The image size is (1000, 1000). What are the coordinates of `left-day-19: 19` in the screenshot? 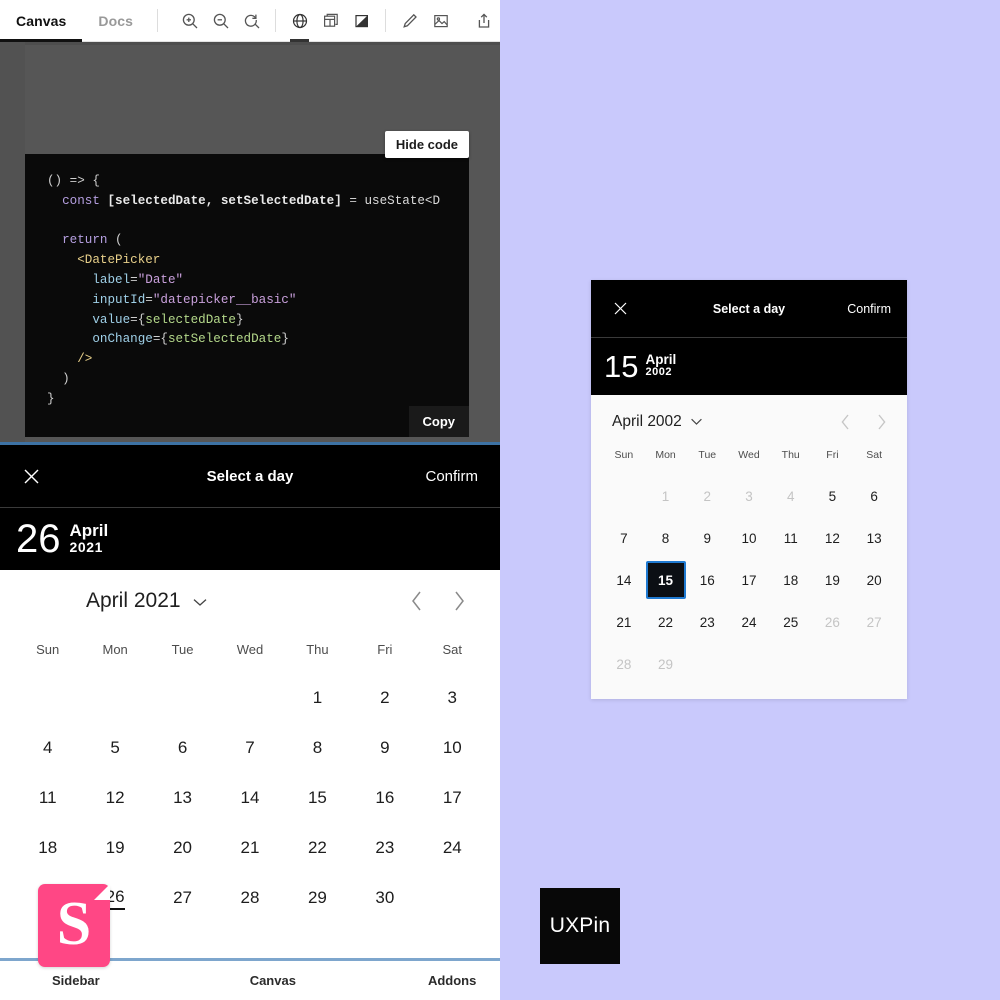 It's located at (115, 848).